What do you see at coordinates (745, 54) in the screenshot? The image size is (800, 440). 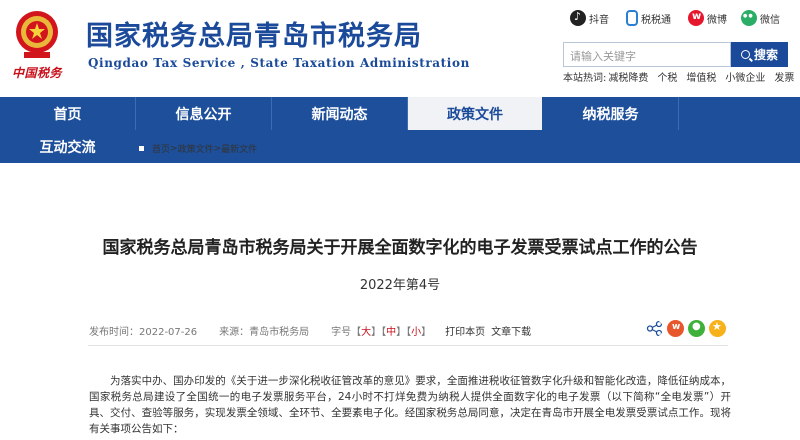 I see `search-icon` at bounding box center [745, 54].